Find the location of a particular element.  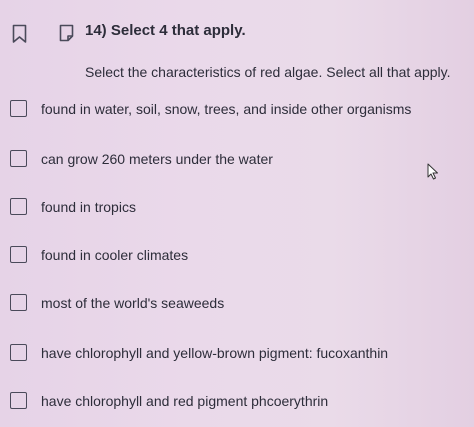

option-4: found in cooler climates is located at coordinates (99, 254).